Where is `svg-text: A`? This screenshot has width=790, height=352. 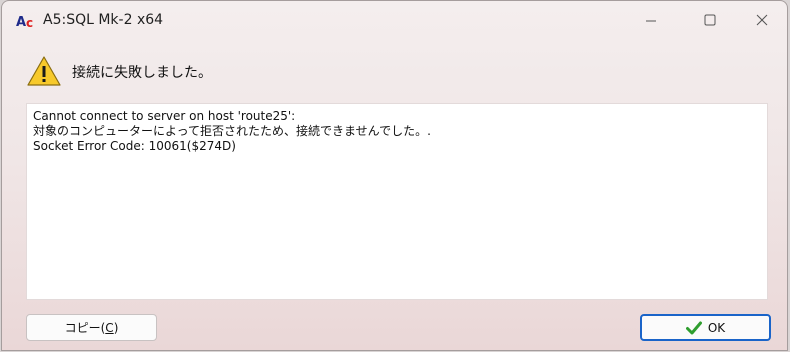 svg-text: A is located at coordinates (21, 22).